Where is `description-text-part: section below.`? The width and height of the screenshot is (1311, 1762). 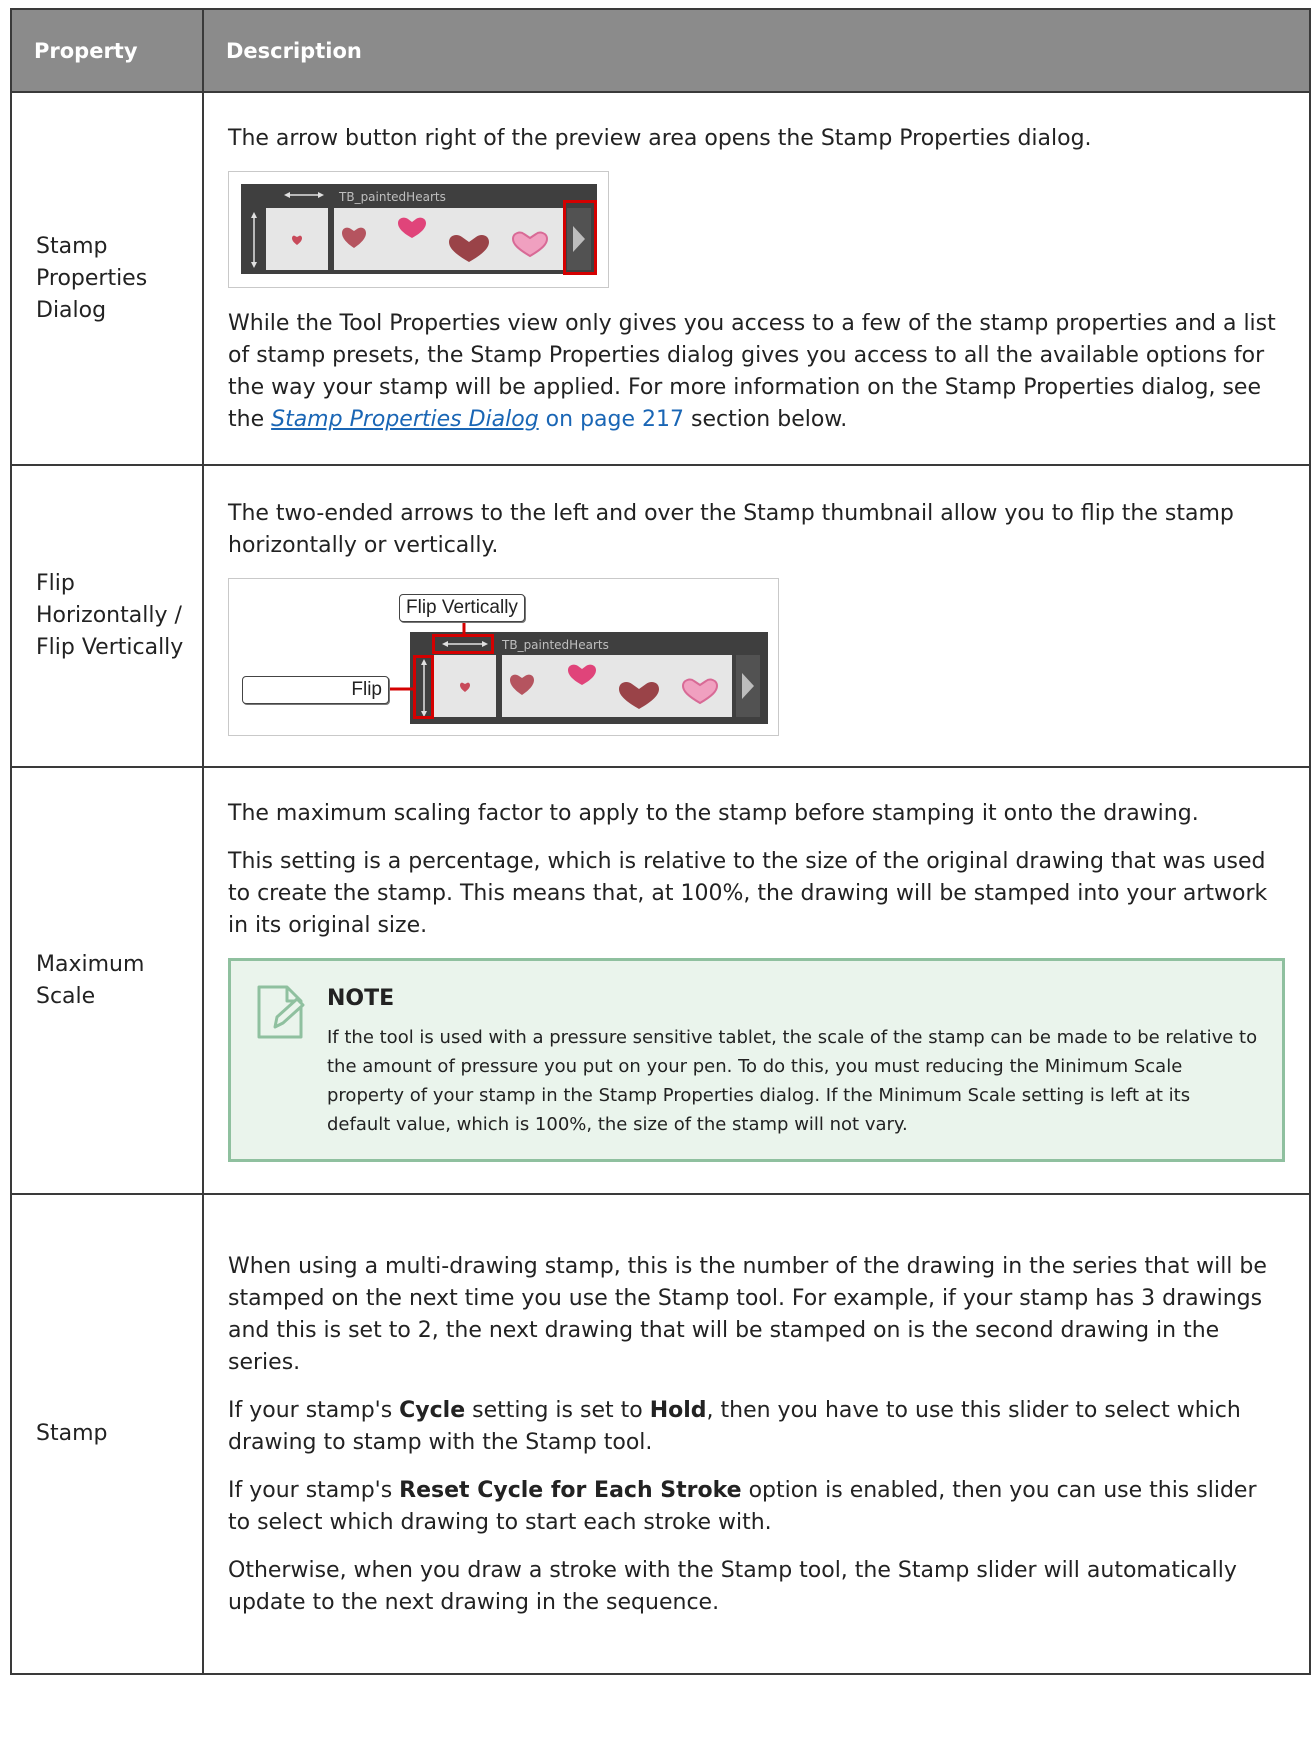 description-text-part: section below. is located at coordinates (766, 419).